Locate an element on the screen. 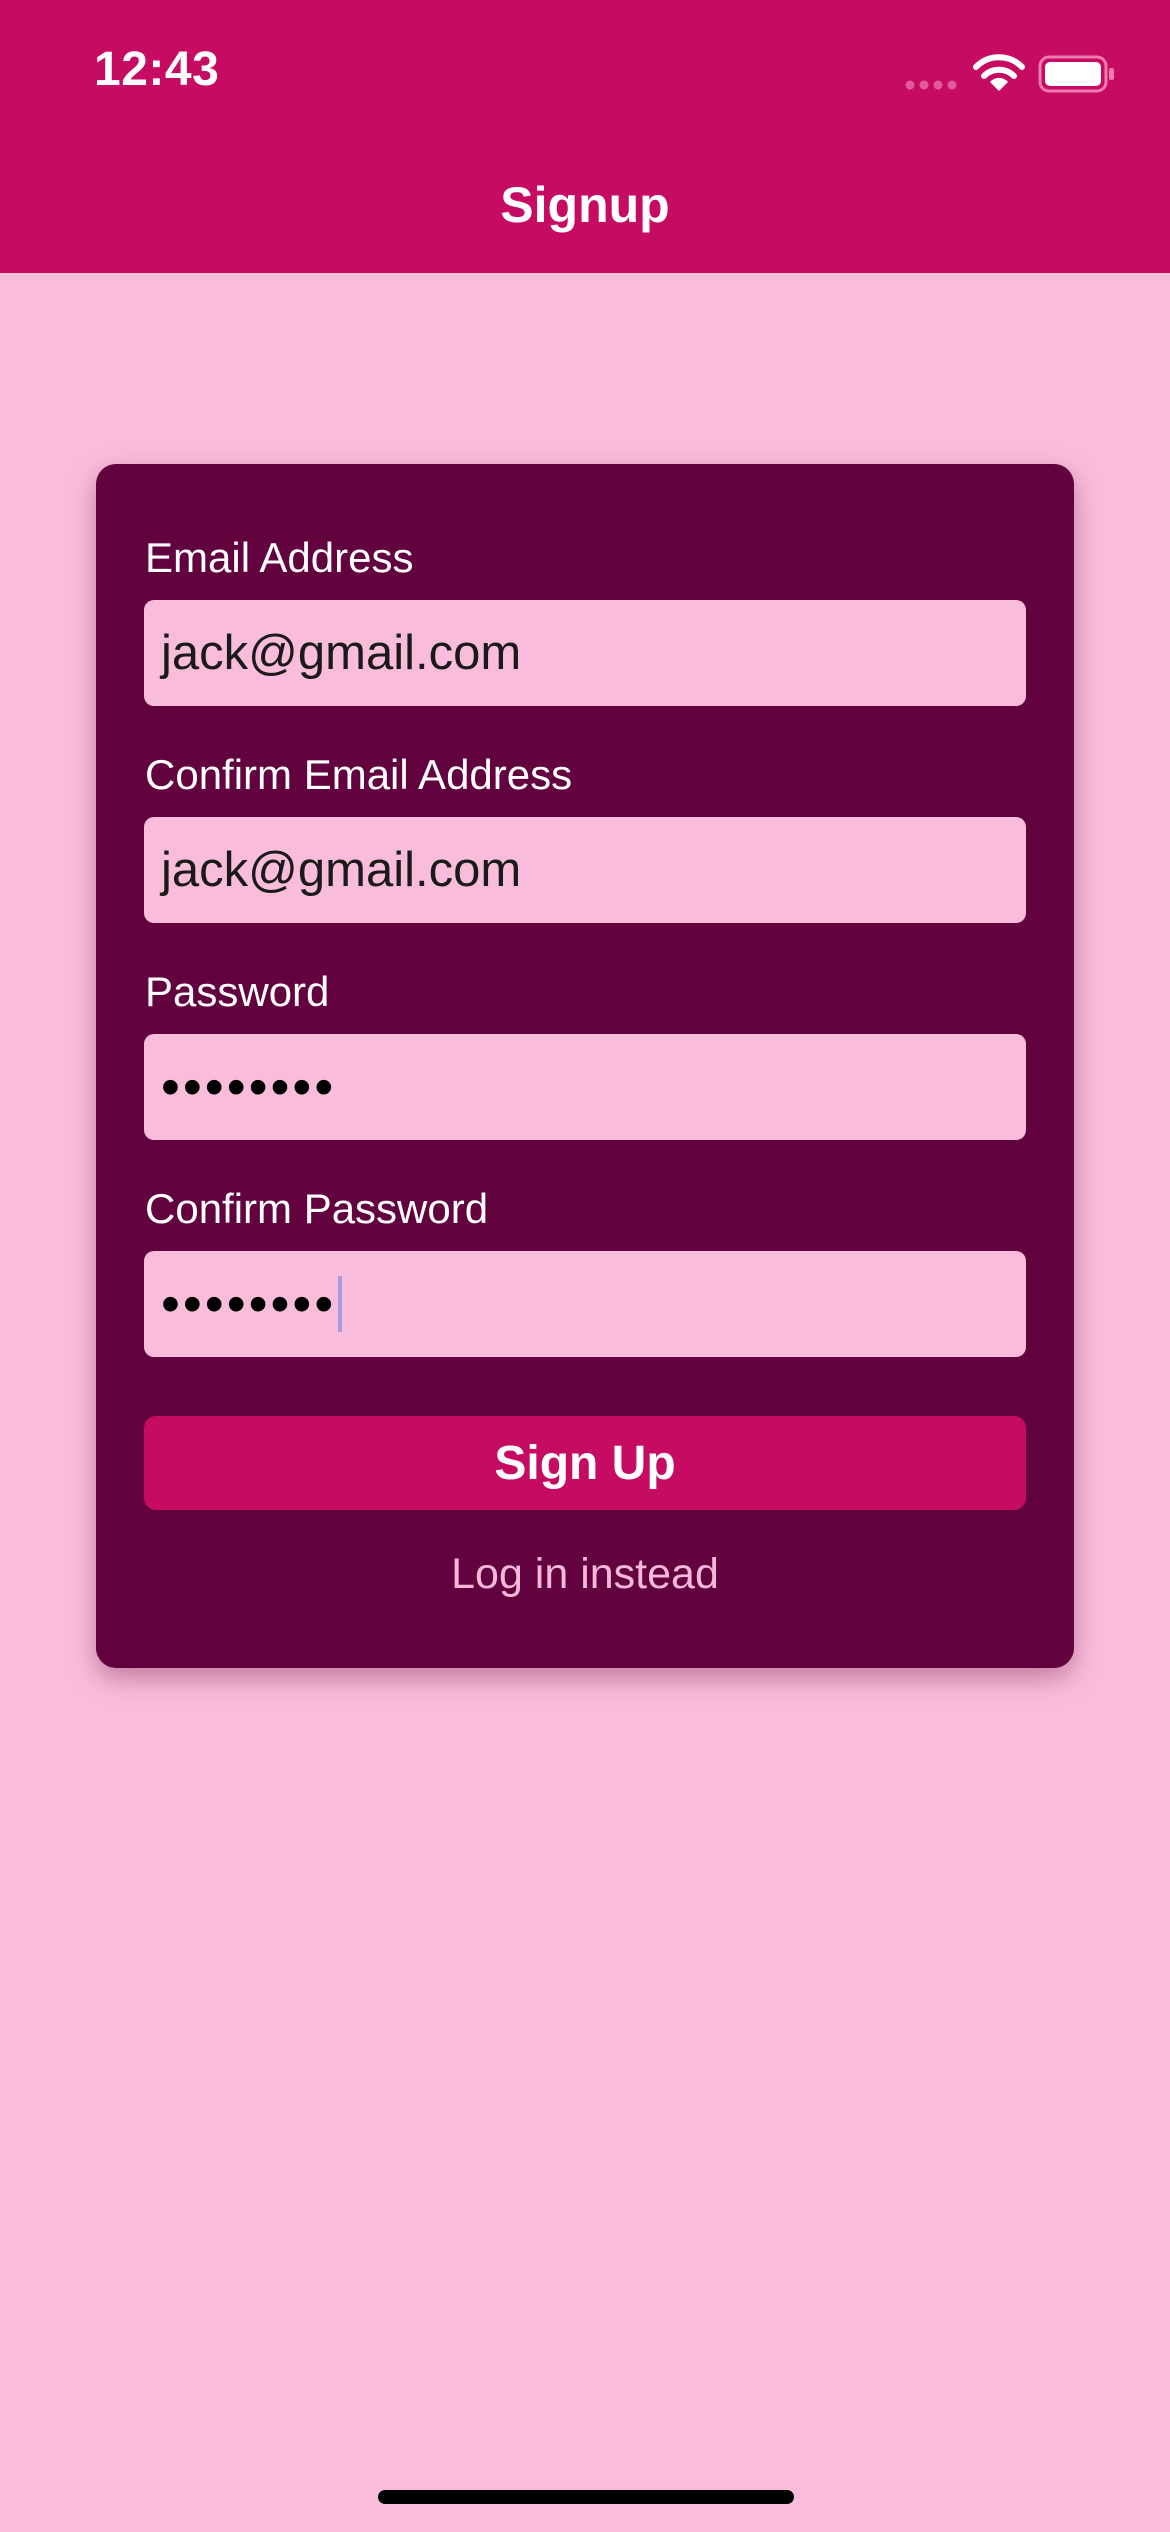  password-label: Password is located at coordinates (237, 991).